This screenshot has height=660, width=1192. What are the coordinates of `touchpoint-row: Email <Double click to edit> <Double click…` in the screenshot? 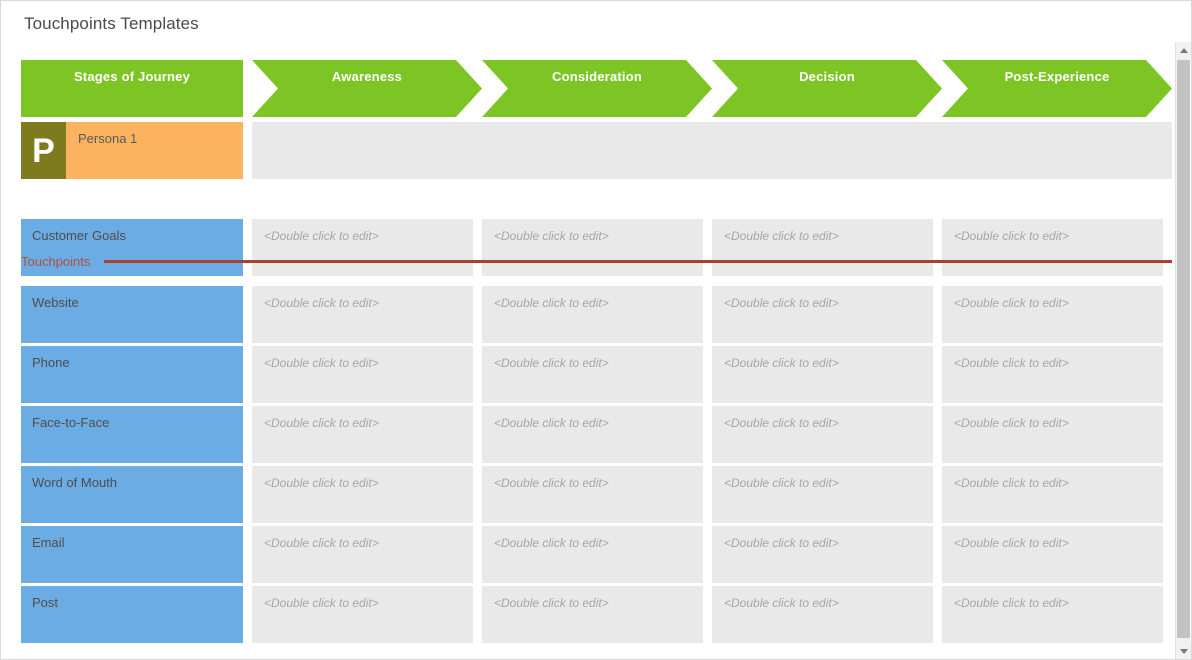 It's located at (590, 556).